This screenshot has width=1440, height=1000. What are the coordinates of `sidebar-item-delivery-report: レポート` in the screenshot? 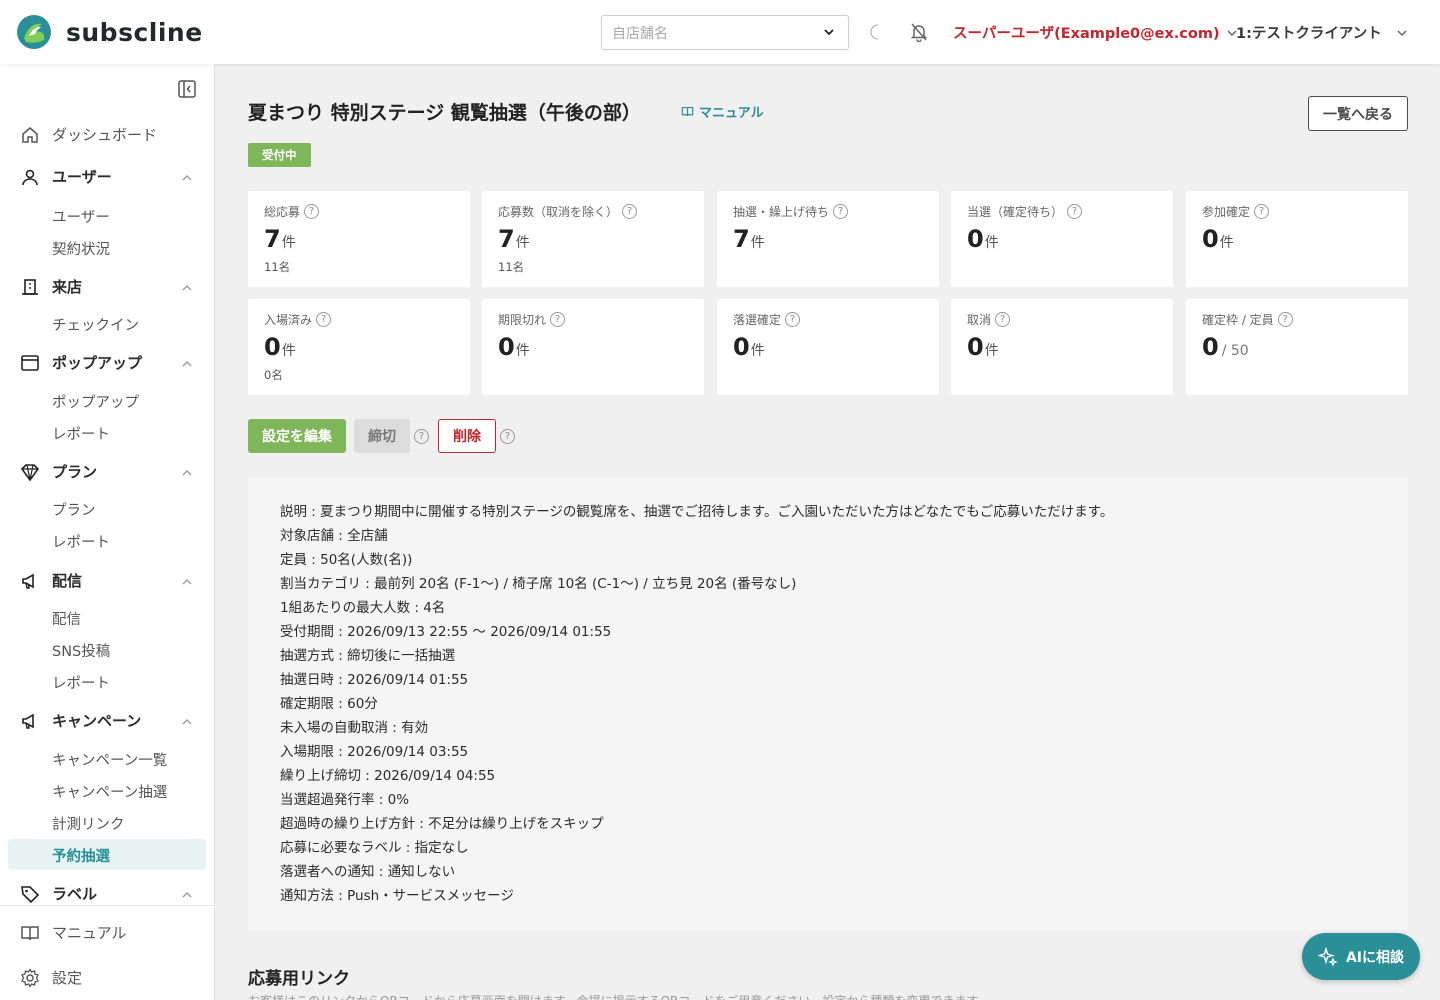 It's located at (81, 682).